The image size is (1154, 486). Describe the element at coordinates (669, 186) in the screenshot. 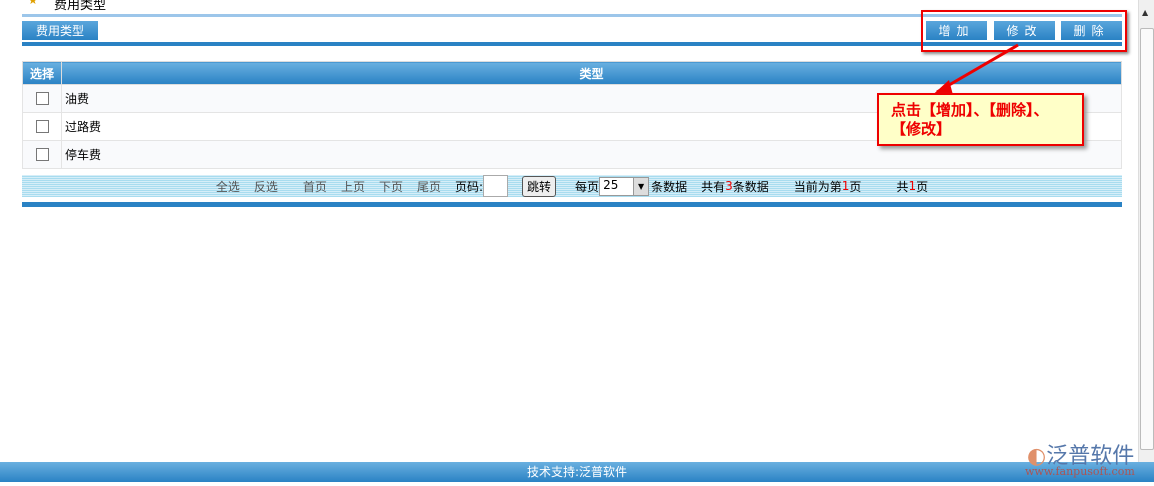

I see `per-page-suffix: 条数据` at that location.